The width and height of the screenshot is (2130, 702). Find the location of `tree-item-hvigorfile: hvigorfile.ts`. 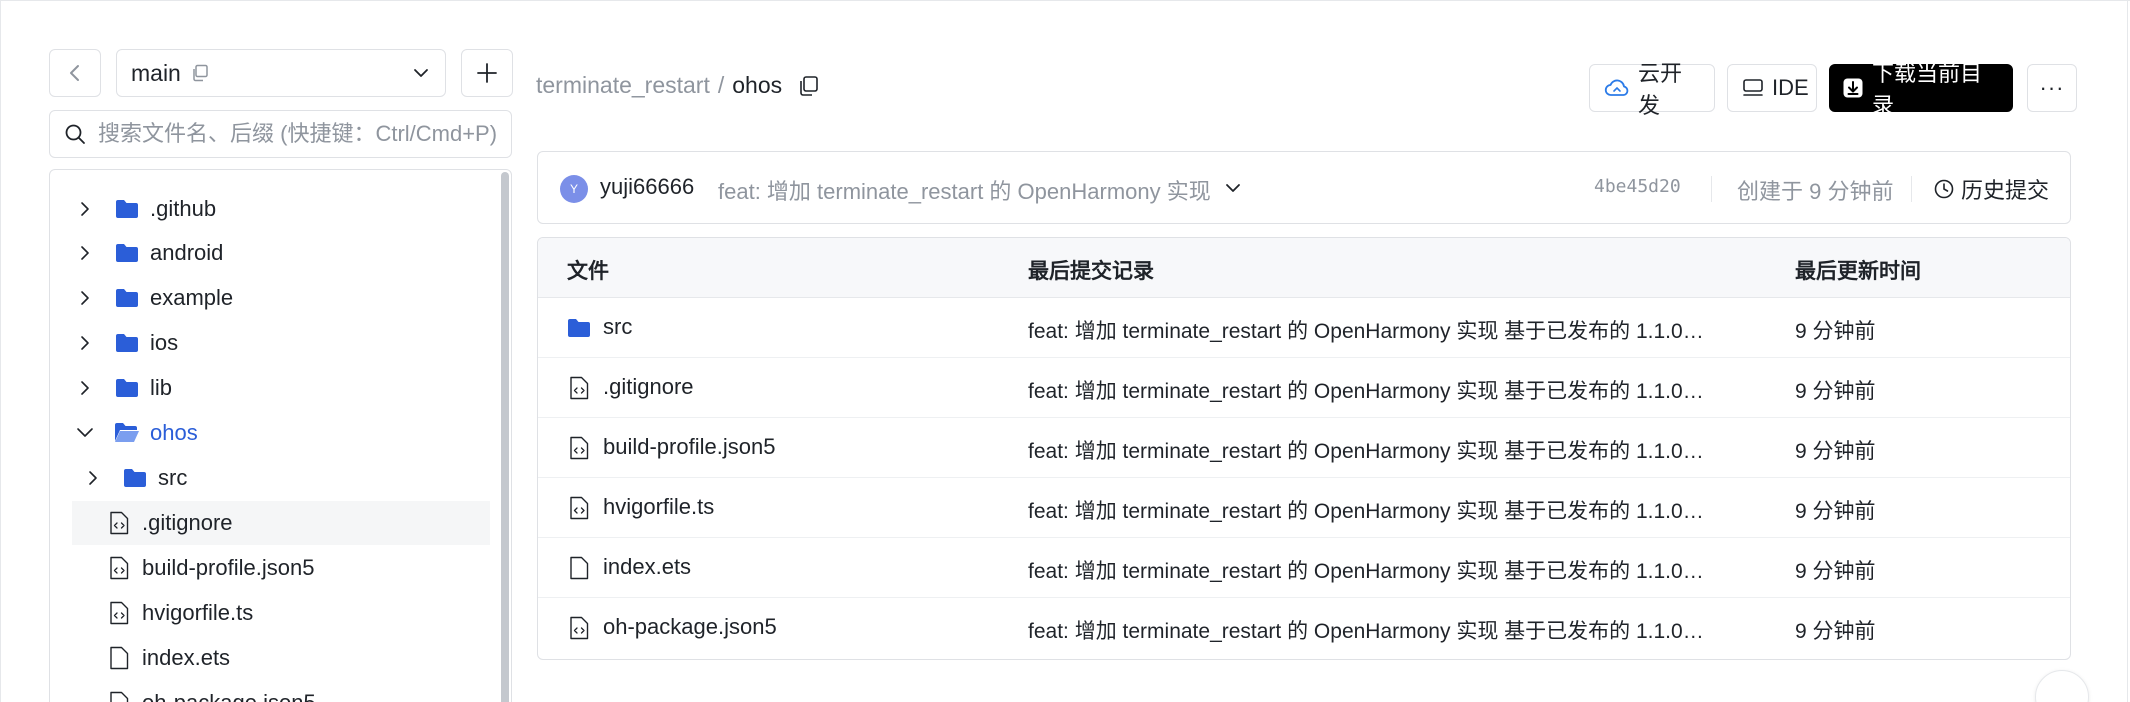

tree-item-hvigorfile: hvigorfile.ts is located at coordinates (162, 613).